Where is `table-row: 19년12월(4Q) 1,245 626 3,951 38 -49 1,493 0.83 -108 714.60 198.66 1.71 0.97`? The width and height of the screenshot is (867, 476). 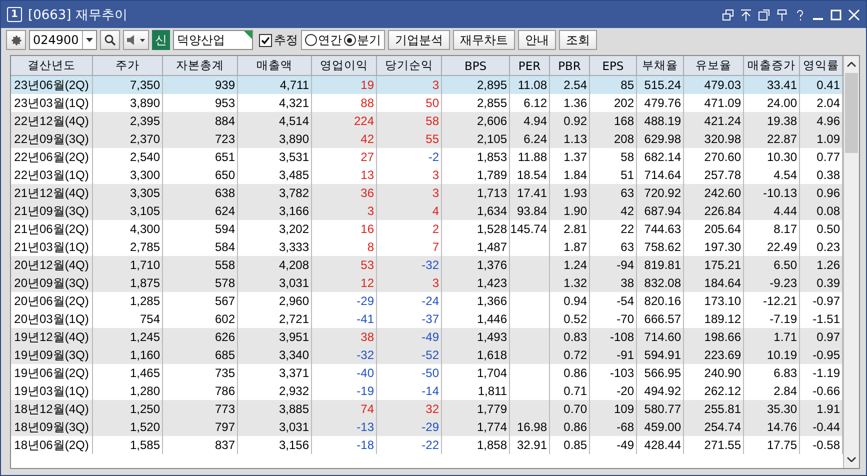
table-row: 19년12월(4Q) 1,245 626 3,951 38 -49 1,493 0.83 -108 714.60 198.66 1.71 0.97 is located at coordinates (427, 337).